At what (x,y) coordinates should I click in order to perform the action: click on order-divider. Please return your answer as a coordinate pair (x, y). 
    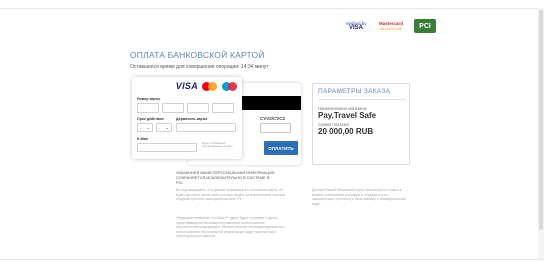
    Looking at the image, I should click on (362, 99).